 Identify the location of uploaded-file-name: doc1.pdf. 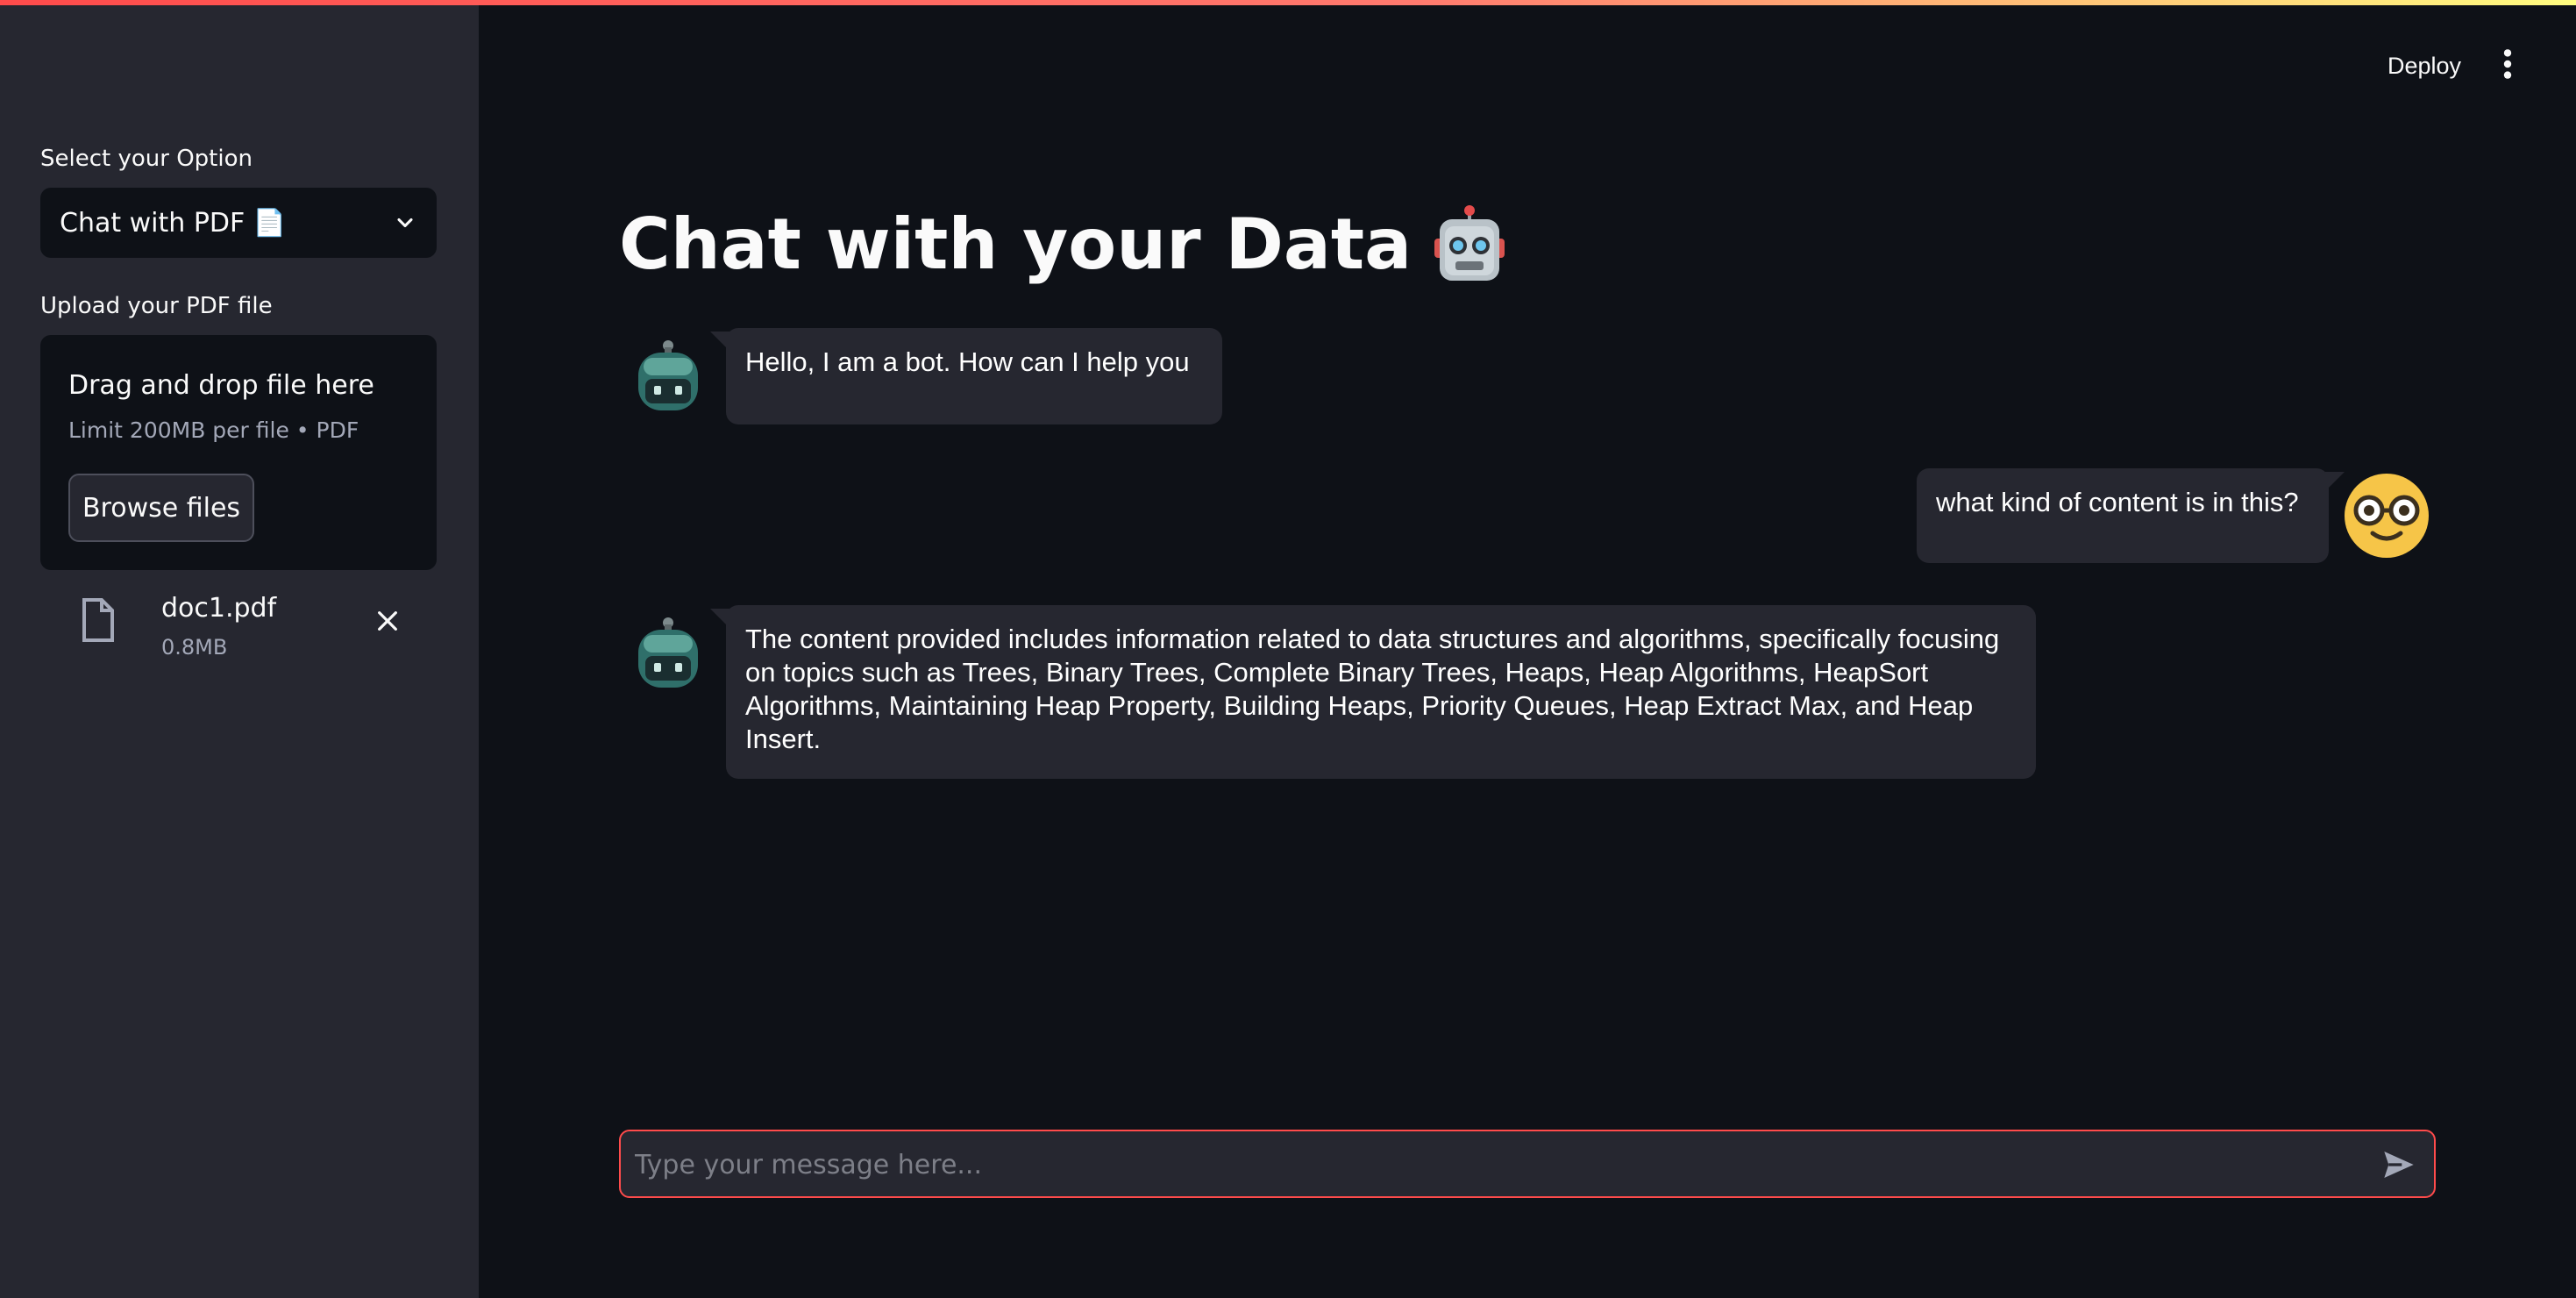
(219, 608).